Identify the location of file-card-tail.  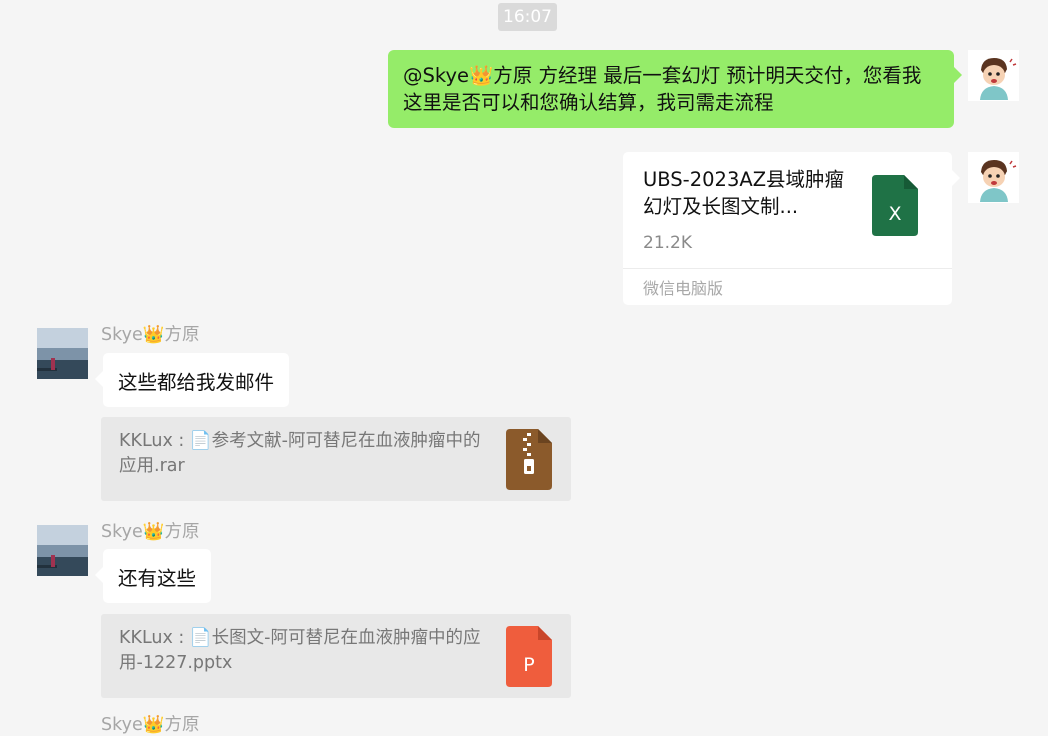
(956, 178).